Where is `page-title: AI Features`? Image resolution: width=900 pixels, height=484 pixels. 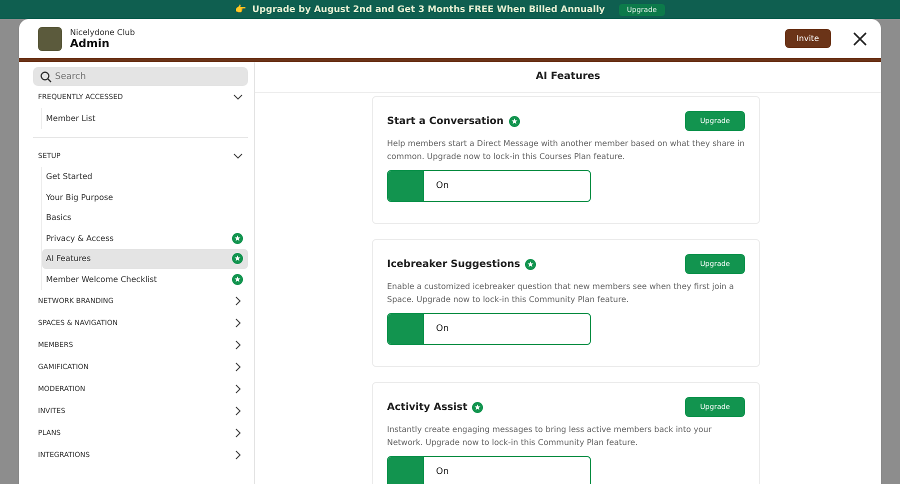 page-title: AI Features is located at coordinates (568, 77).